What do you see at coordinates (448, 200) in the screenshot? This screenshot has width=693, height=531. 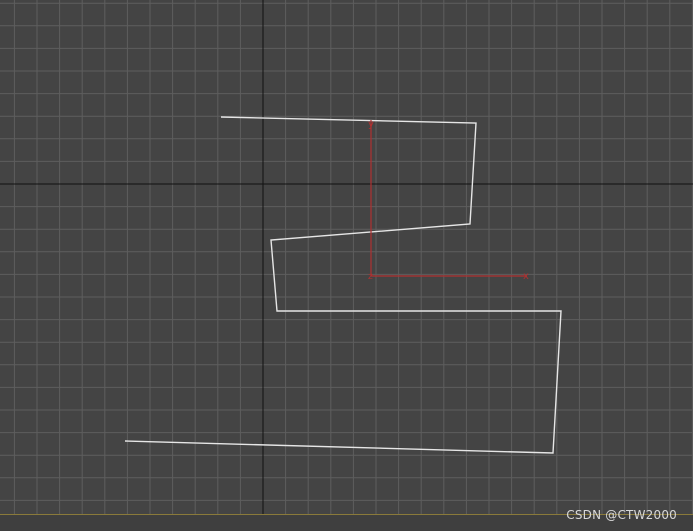 I see `transform-gizmo: y x z` at bounding box center [448, 200].